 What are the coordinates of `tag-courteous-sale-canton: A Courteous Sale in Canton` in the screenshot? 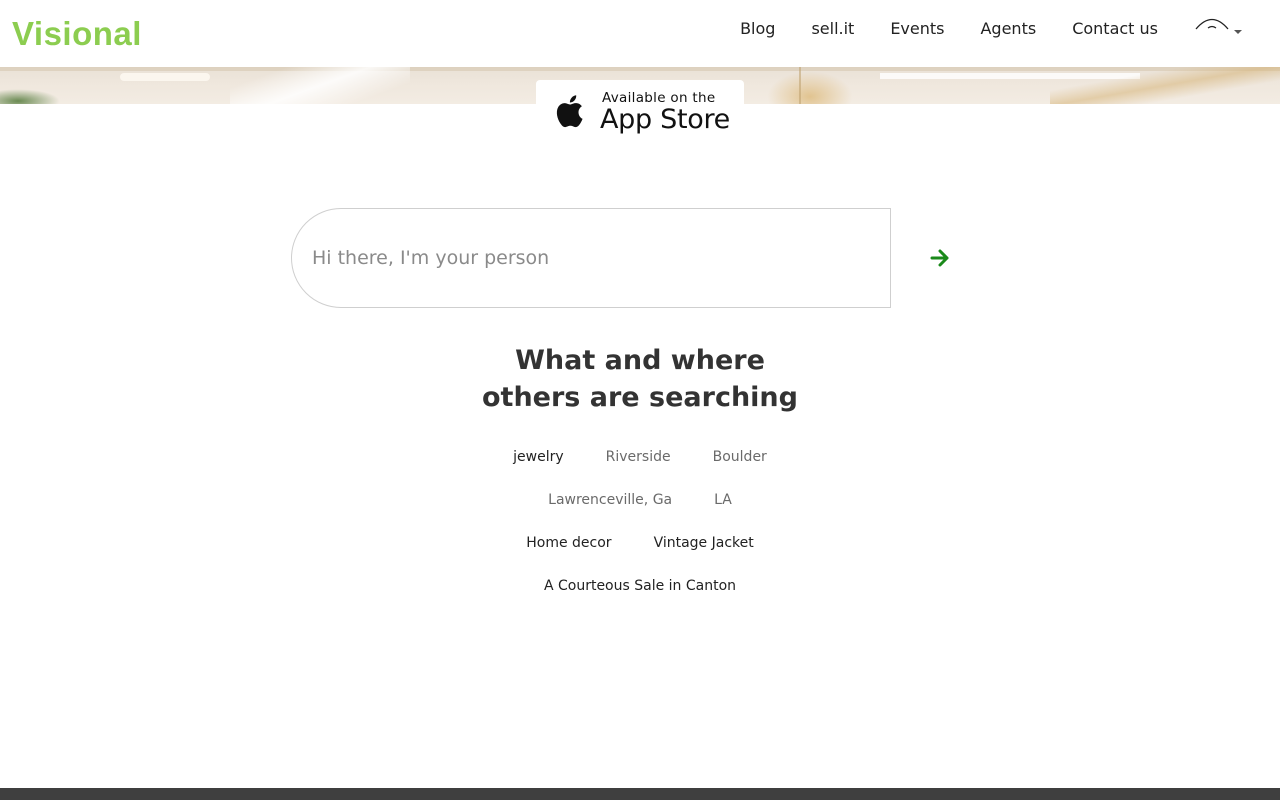 It's located at (640, 586).